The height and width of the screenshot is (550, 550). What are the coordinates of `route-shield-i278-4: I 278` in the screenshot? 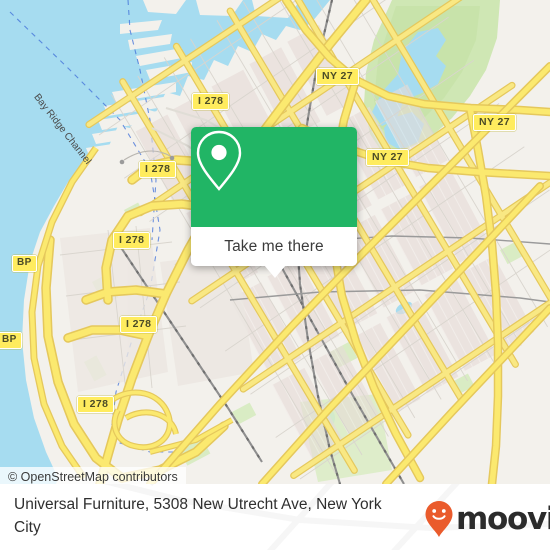 It's located at (139, 324).